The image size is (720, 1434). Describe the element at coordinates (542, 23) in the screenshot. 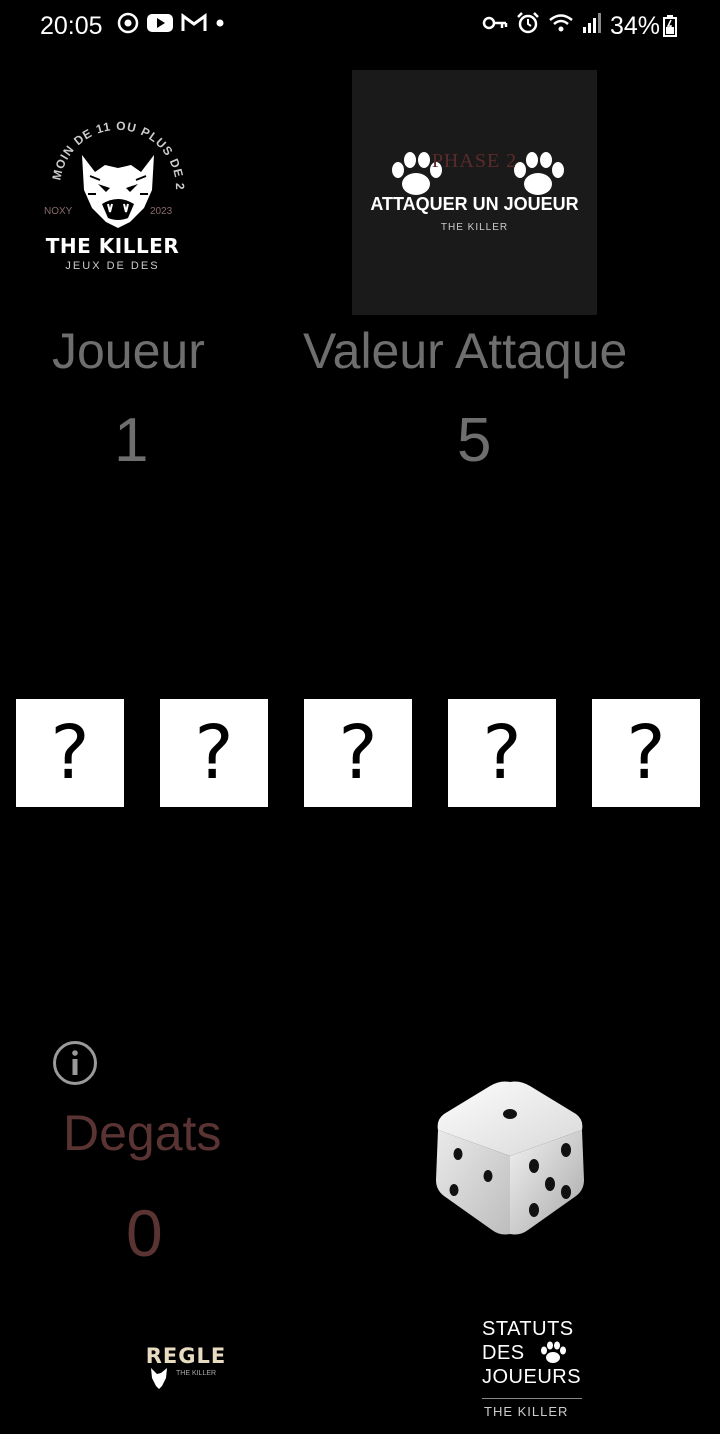

I see `system-icons` at that location.